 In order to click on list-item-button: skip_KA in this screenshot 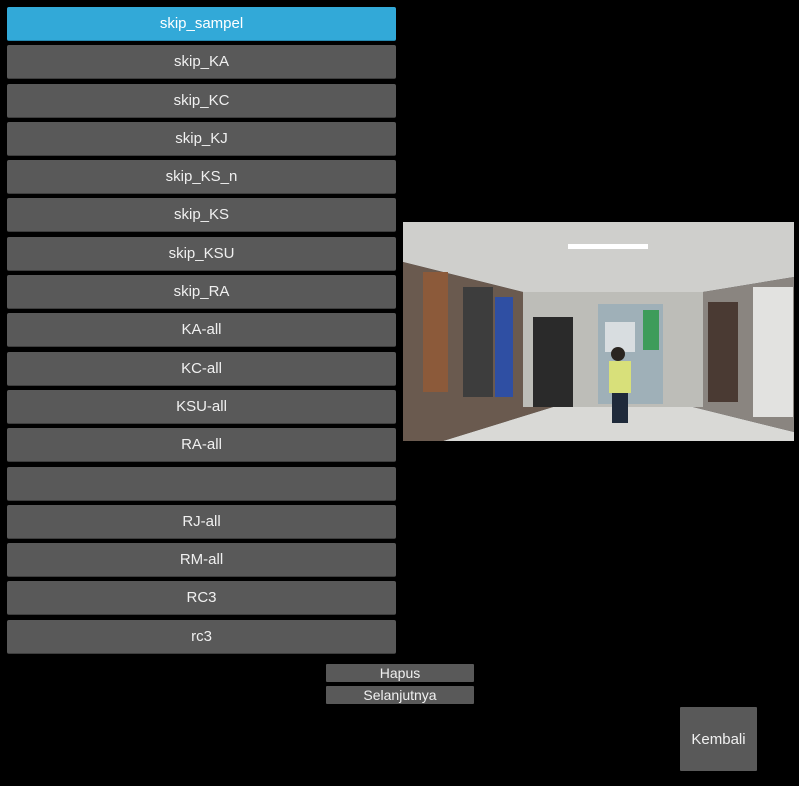, I will do `click(201, 62)`.